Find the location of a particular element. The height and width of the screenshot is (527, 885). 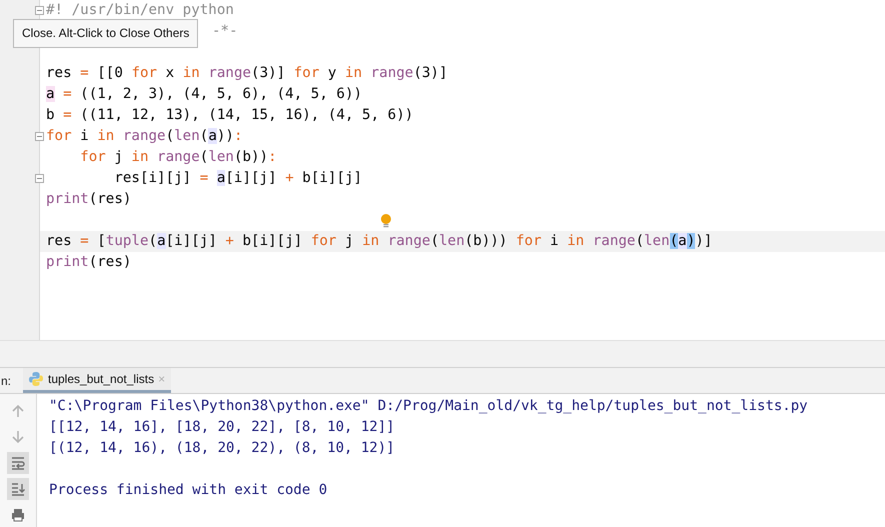

lightbulb-icon is located at coordinates (386, 221).